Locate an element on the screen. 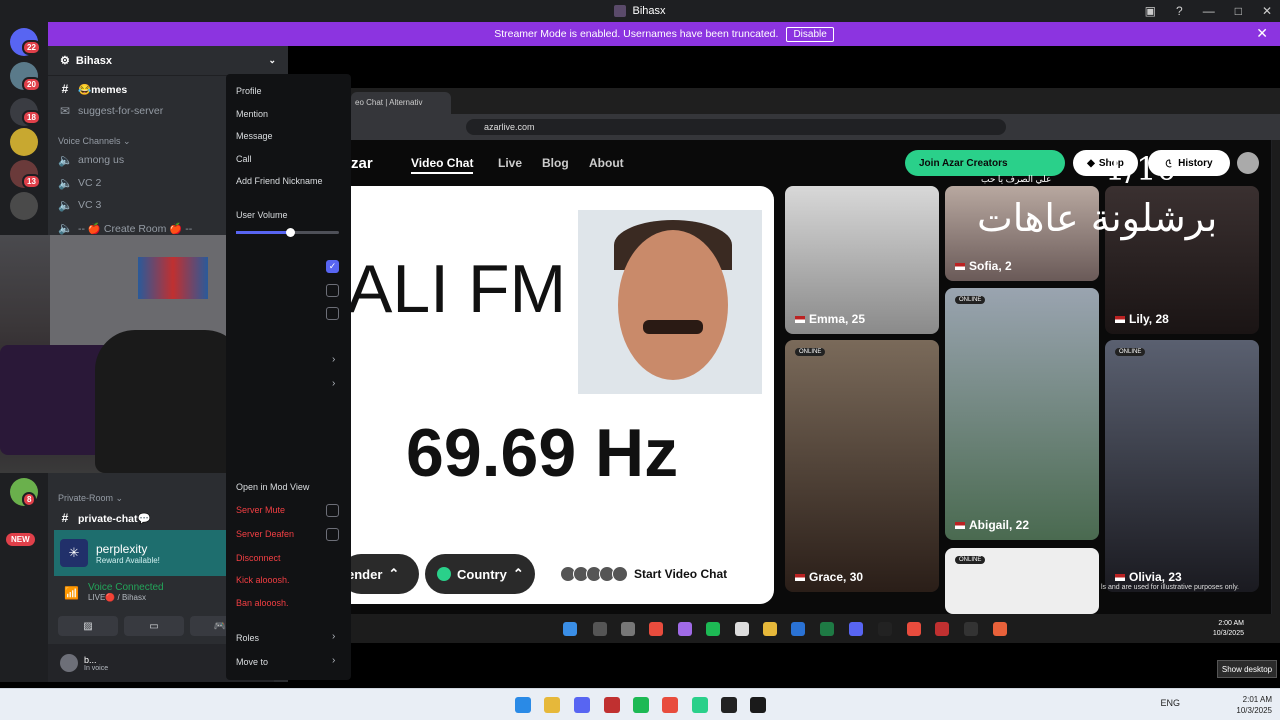  menu-message: Message is located at coordinates (254, 136).